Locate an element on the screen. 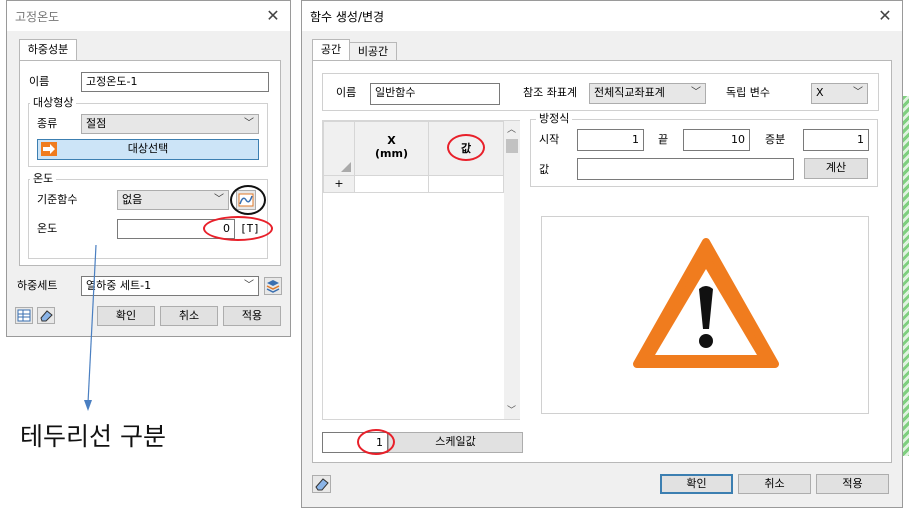 This screenshot has width=909, height=510. chevron-up-icon: ︿ is located at coordinates (511, 128).